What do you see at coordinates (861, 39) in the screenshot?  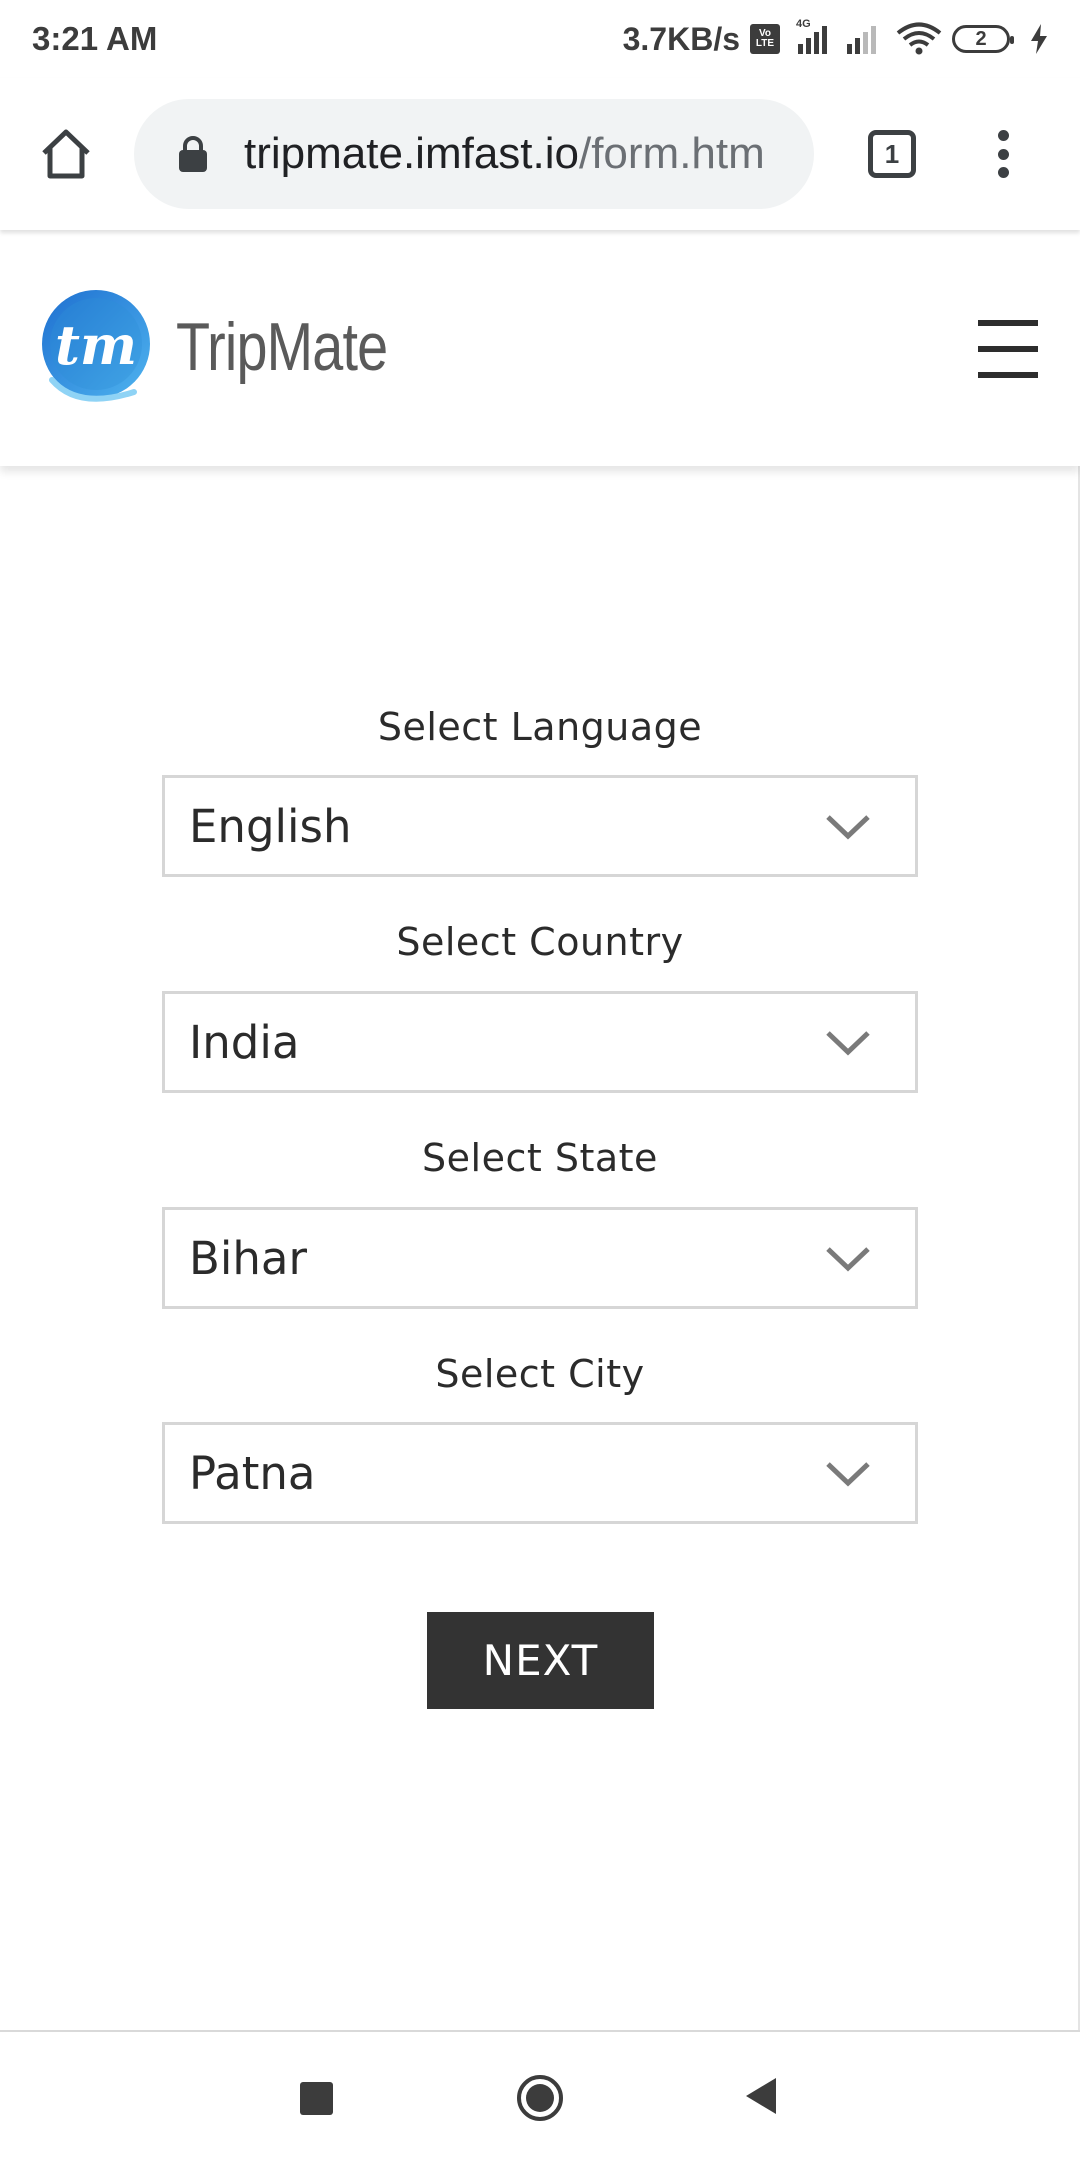 I see `cell-signal-2-icon` at bounding box center [861, 39].